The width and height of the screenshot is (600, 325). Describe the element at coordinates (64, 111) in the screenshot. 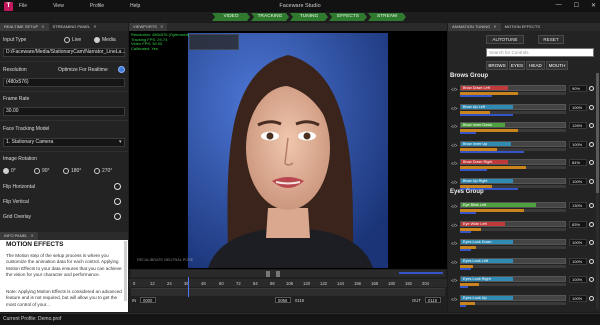

I see `frame-rate-field: 30.00` at that location.